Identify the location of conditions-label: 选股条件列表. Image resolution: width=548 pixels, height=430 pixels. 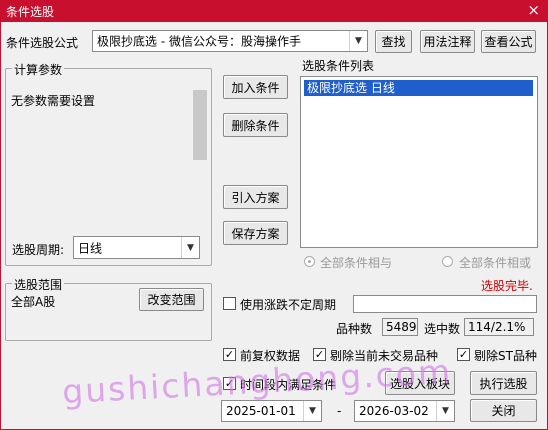
(338, 66).